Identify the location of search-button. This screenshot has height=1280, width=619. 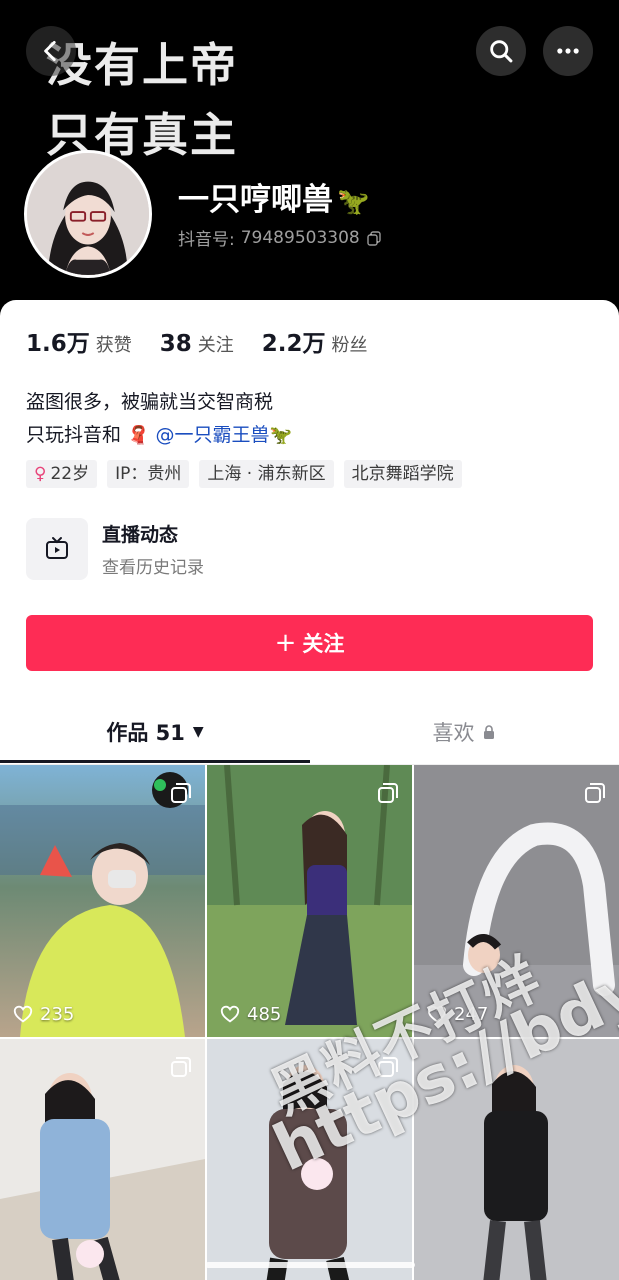
(501, 51).